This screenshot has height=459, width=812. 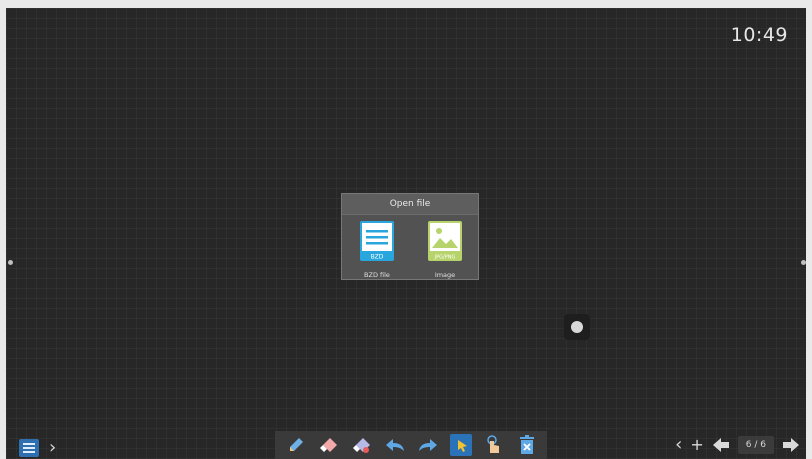 I want to click on clock: 10:49, so click(x=759, y=35).